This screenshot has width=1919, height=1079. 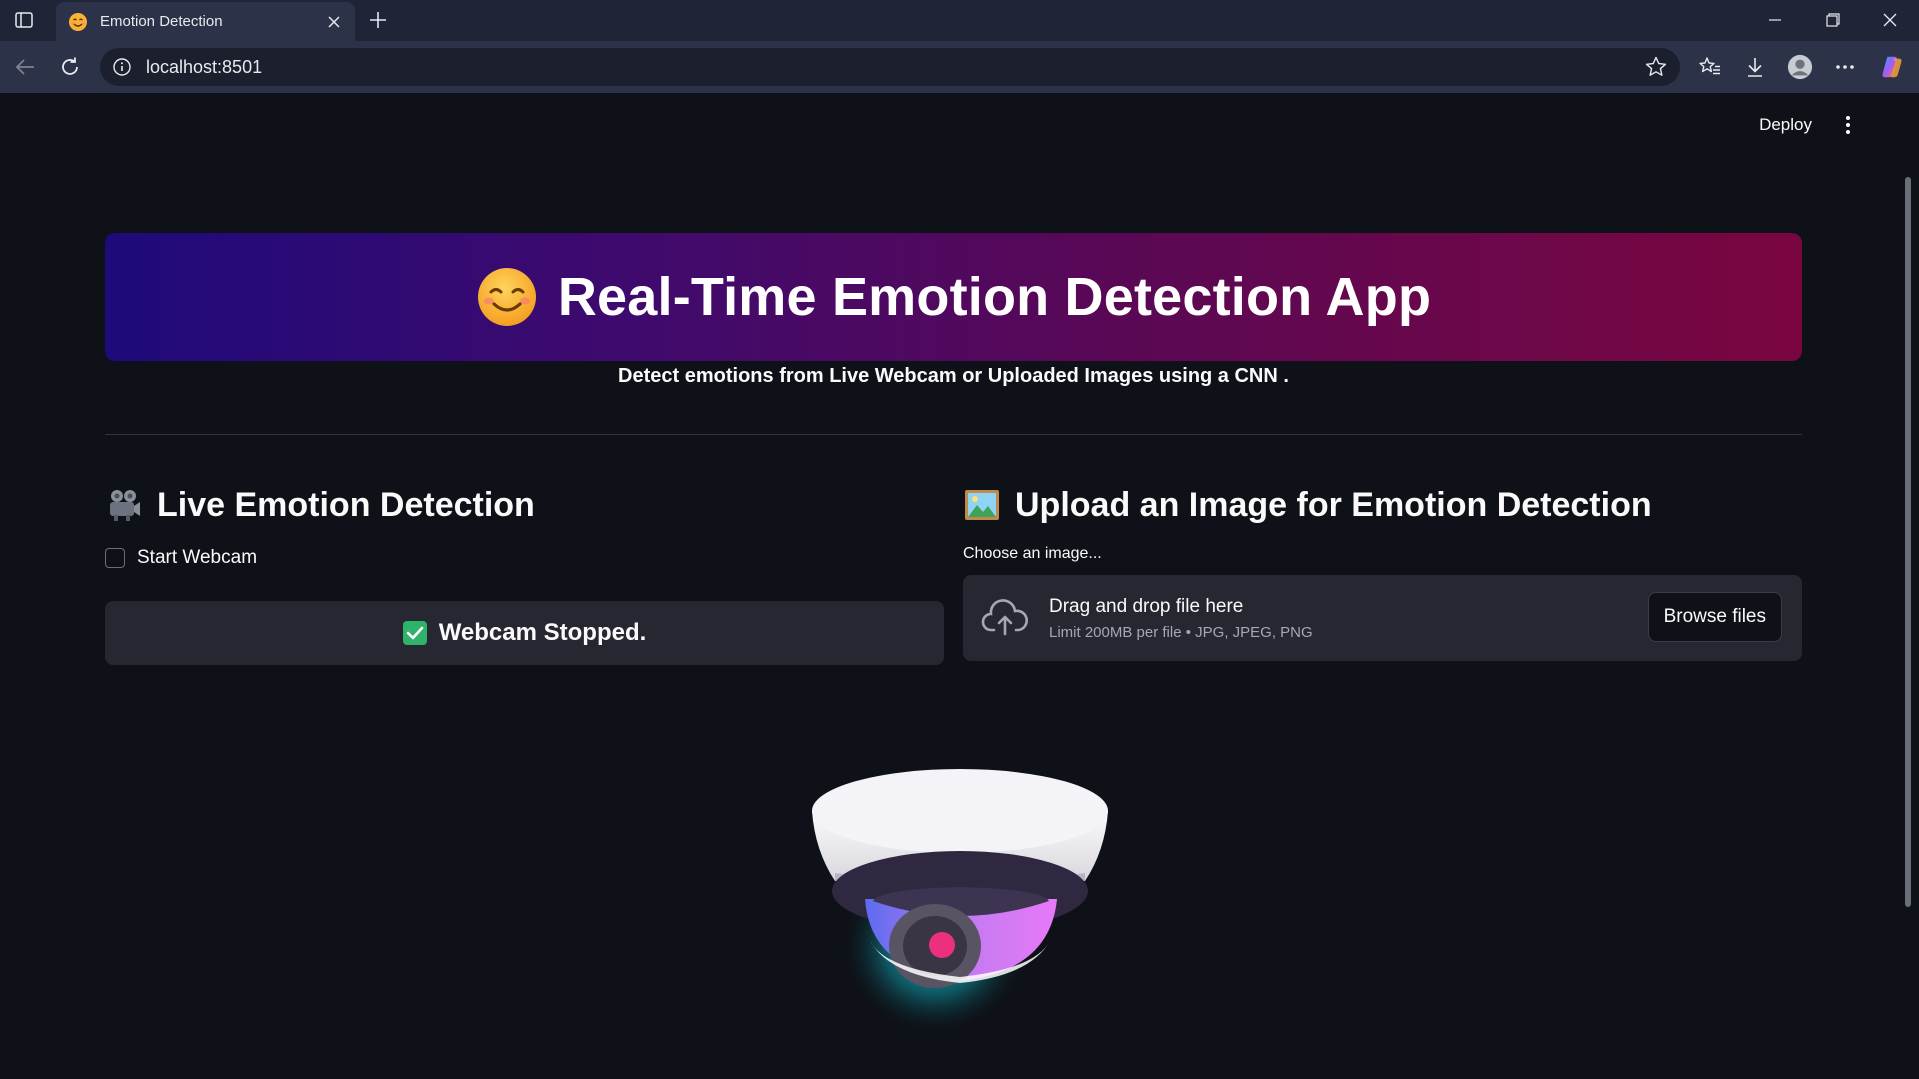 I want to click on webcam-status-text: Webcam Stopped., so click(x=542, y=632).